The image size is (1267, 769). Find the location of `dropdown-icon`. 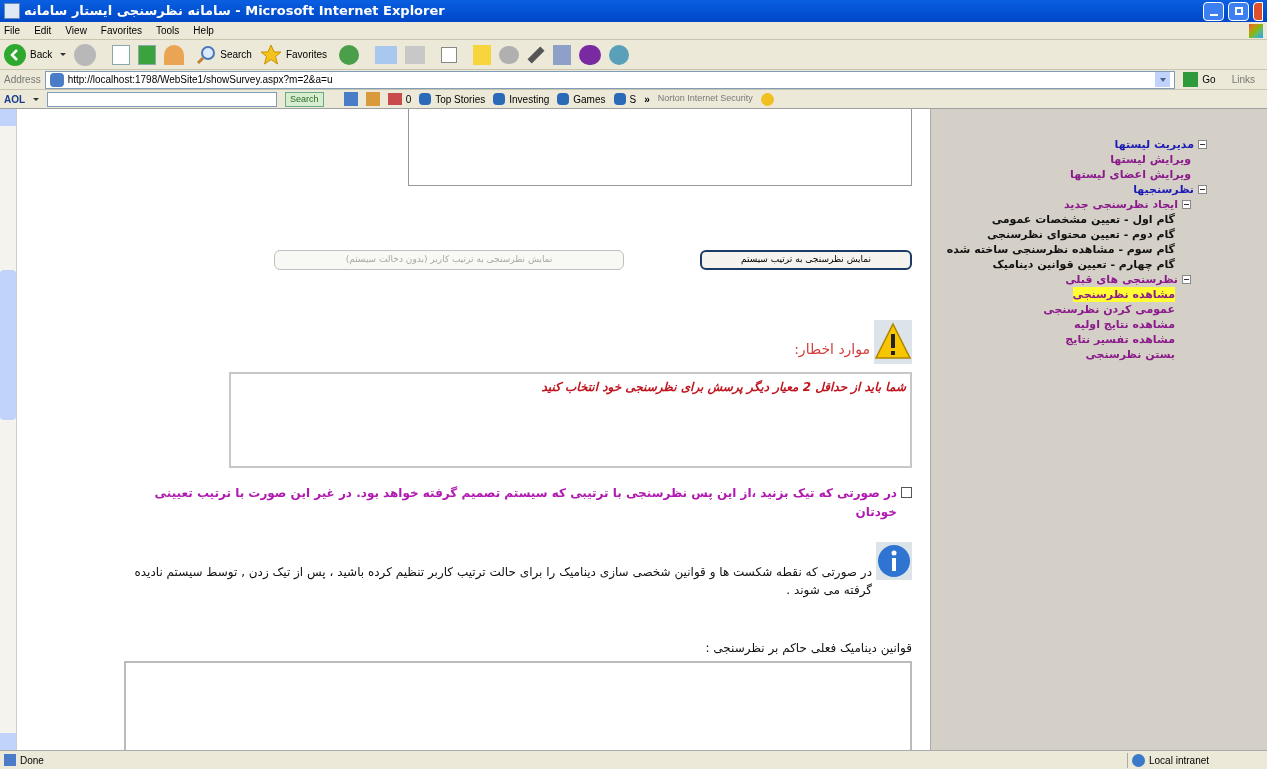

dropdown-icon is located at coordinates (1163, 79).